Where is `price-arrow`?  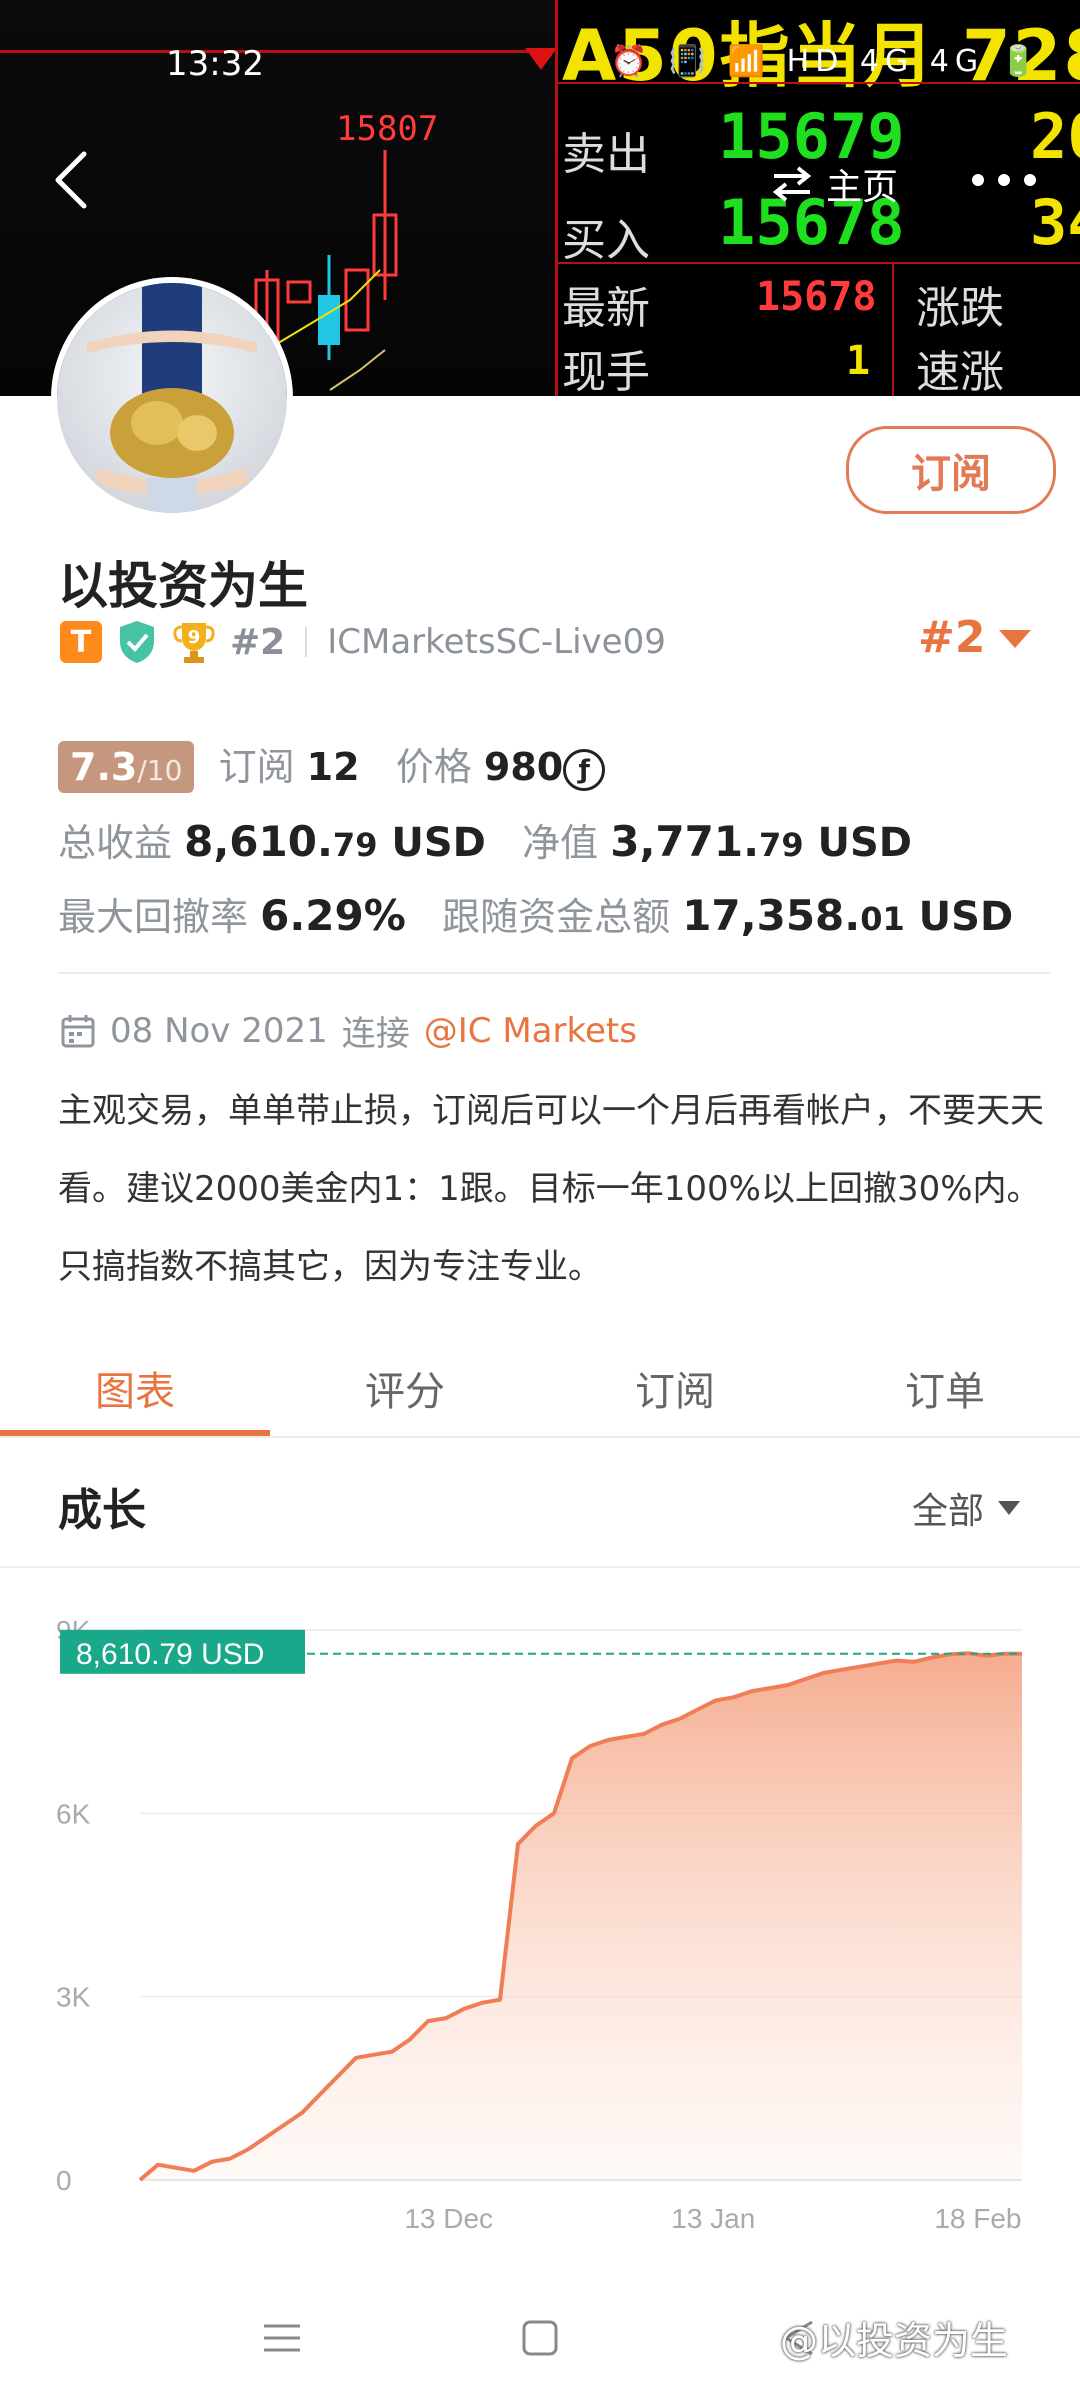
price-arrow is located at coordinates (541, 59).